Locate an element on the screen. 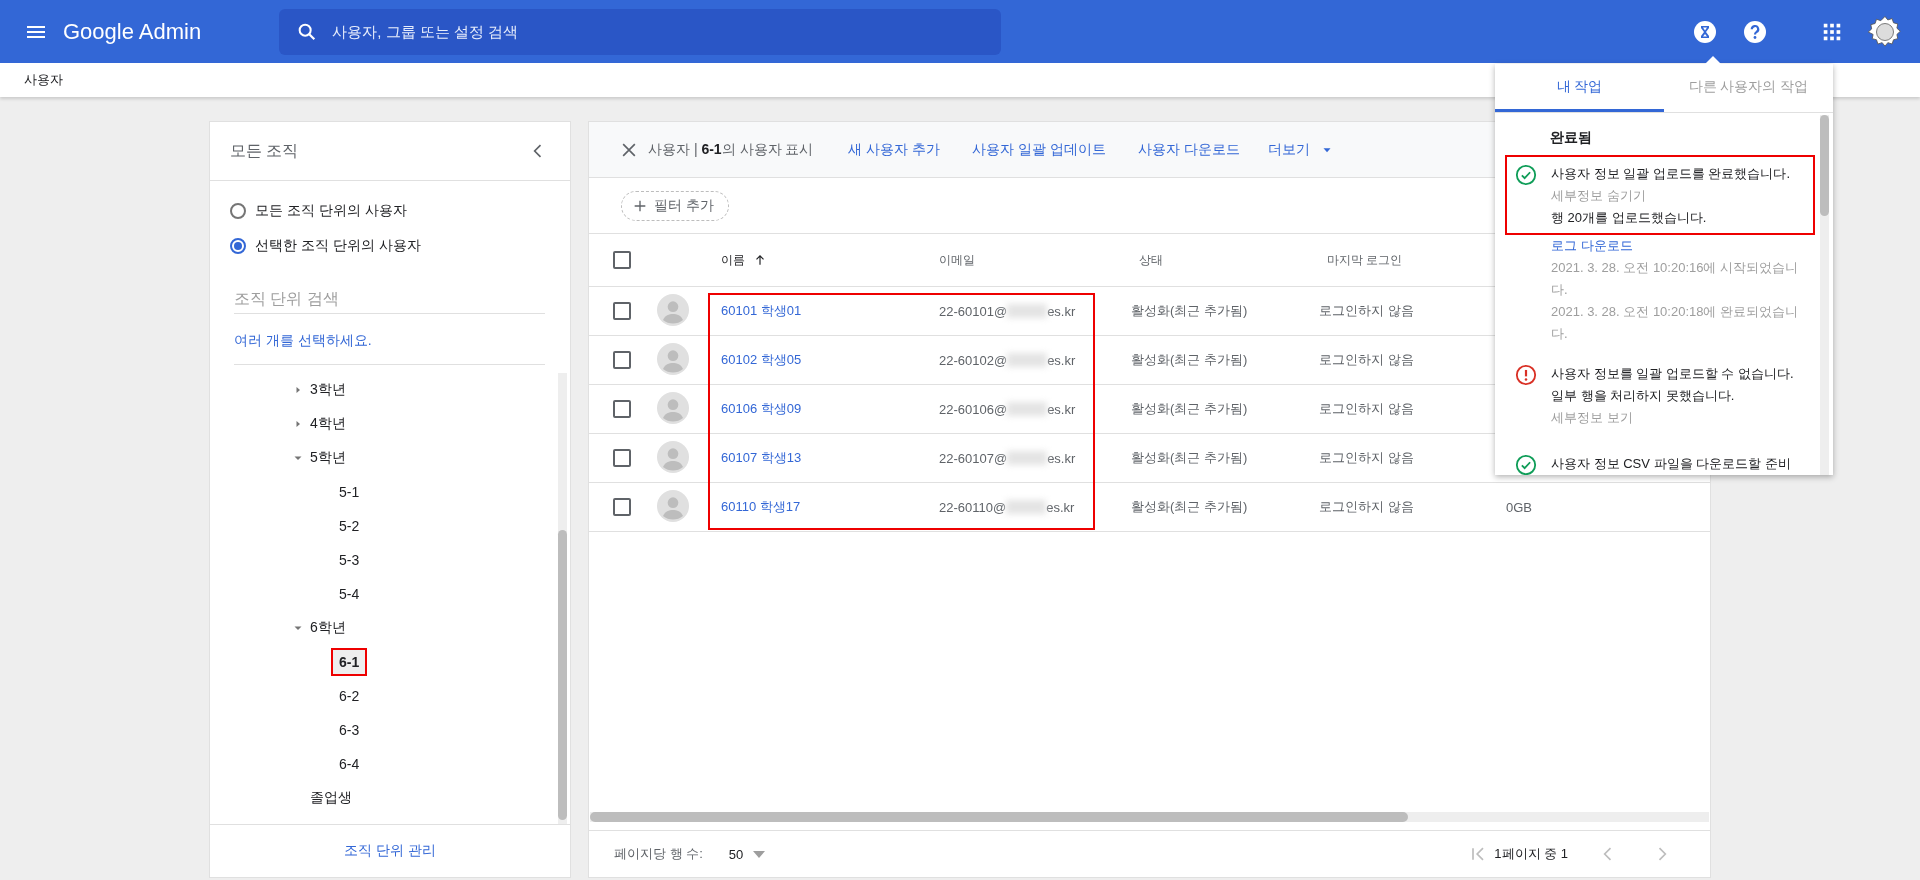 This screenshot has width=1920, height=880. task-message: 사용자 정보 CSV 파일을 다운로드할 준비 is located at coordinates (1671, 464).